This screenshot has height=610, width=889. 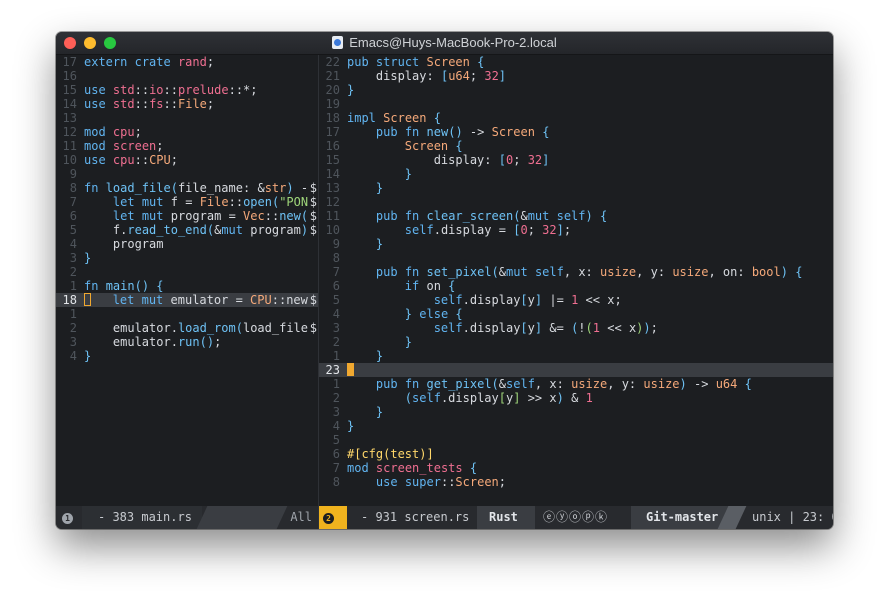 What do you see at coordinates (576, 412) in the screenshot?
I see `code-line: 3 }` at bounding box center [576, 412].